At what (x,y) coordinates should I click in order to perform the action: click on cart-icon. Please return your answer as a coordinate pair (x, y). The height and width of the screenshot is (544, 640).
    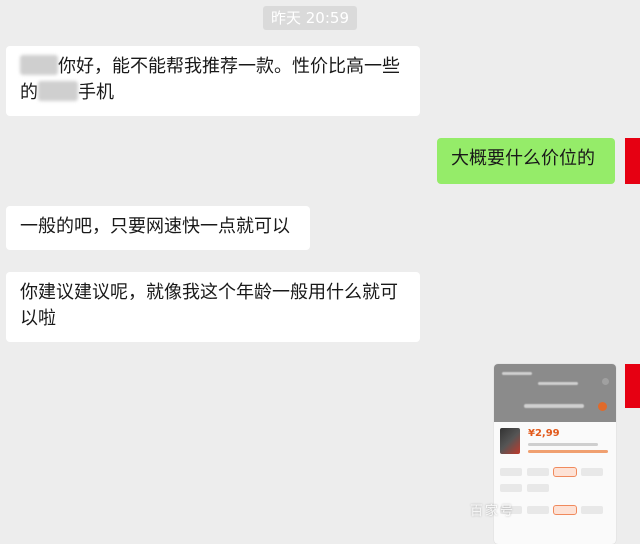
    Looking at the image, I should click on (602, 406).